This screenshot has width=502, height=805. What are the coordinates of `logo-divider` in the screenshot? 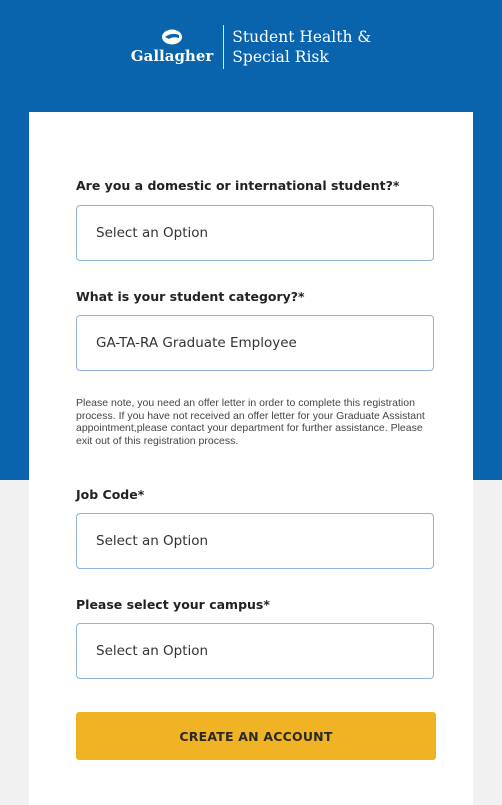 It's located at (224, 47).